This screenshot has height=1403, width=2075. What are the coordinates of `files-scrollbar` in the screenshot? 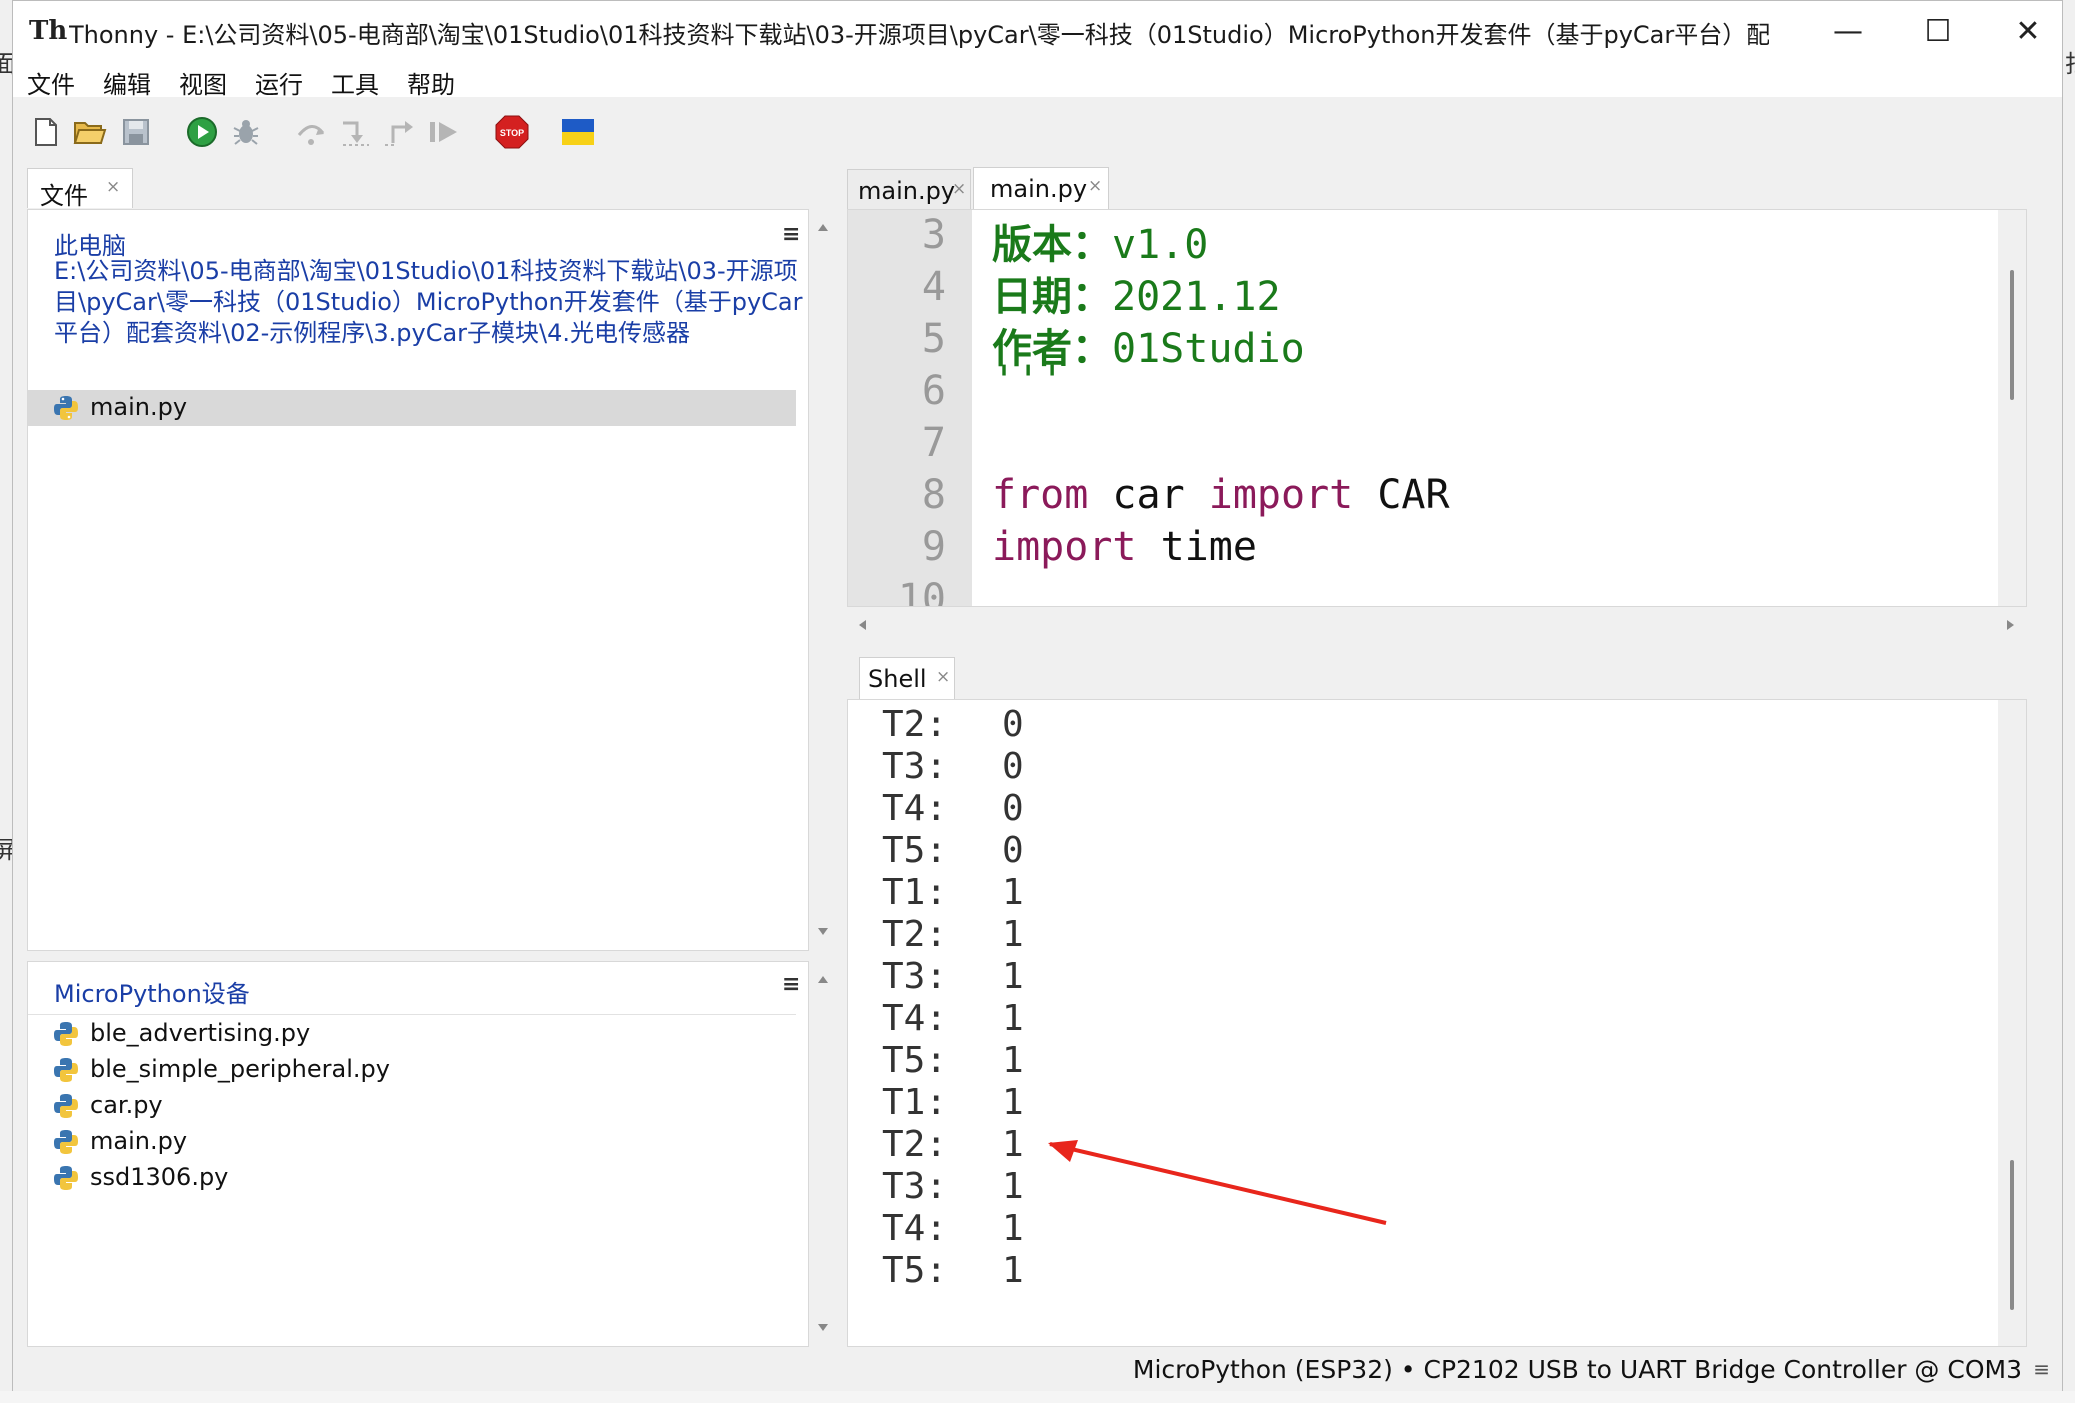 It's located at (823, 580).